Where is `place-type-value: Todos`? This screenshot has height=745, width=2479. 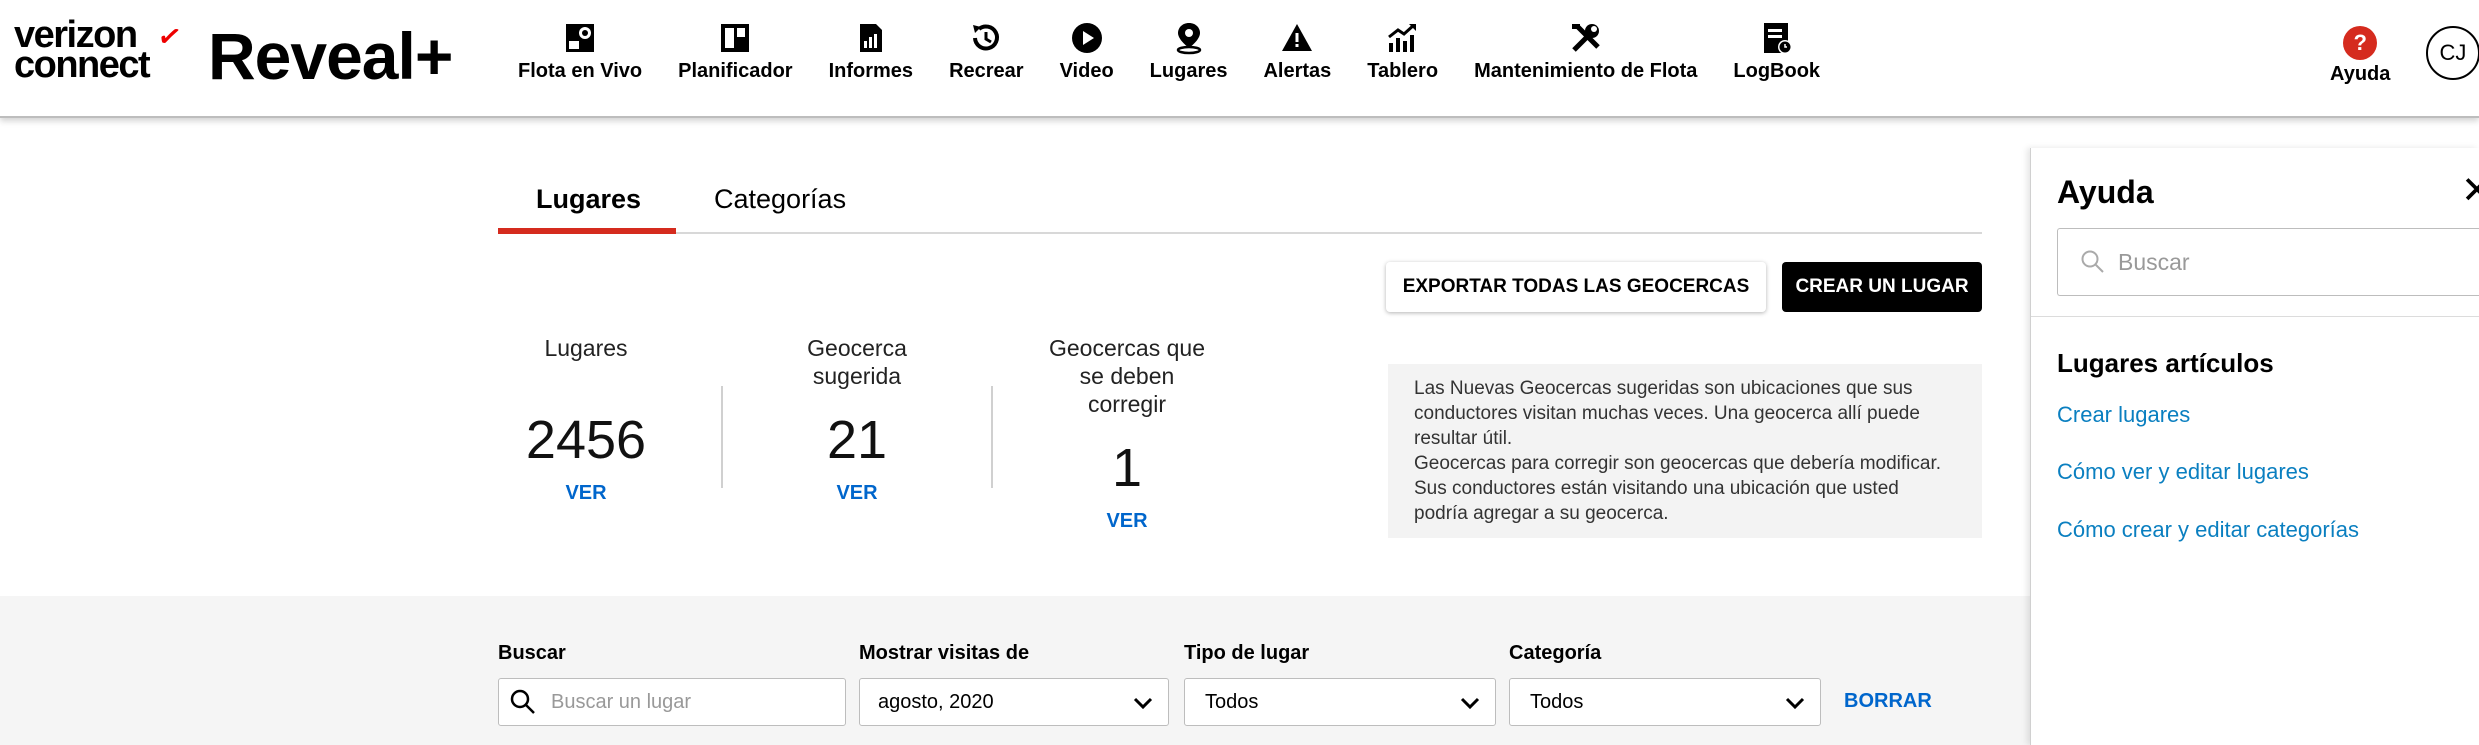
place-type-value: Todos is located at coordinates (1232, 701).